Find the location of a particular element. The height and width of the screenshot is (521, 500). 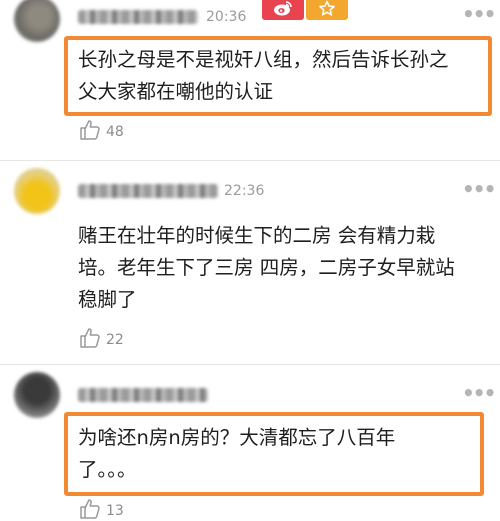

weibo-badge is located at coordinates (283, 10).